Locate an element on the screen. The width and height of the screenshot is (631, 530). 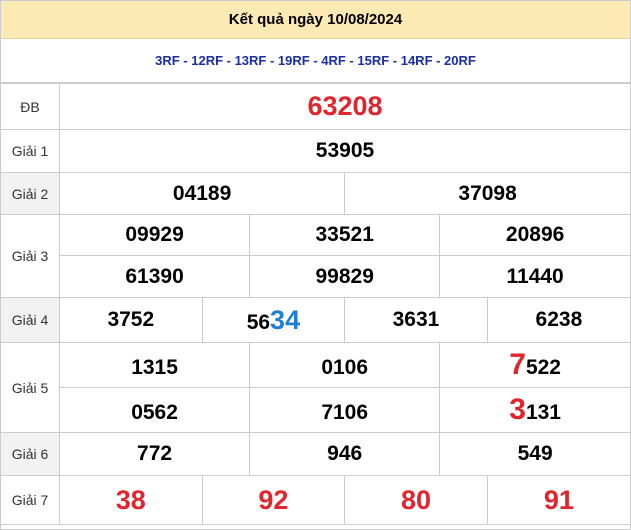
prize-2-b: 37098 is located at coordinates (487, 193).